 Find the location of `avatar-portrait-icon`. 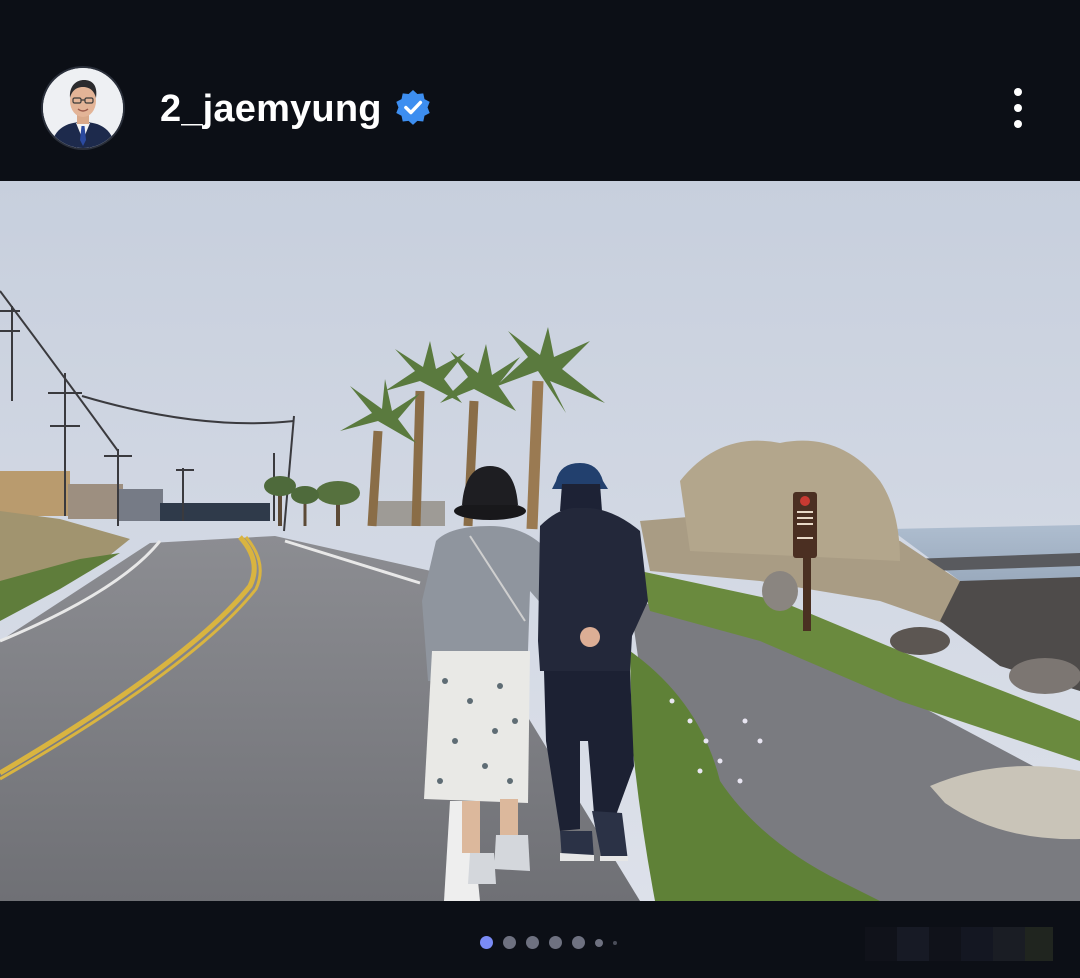

avatar-portrait-icon is located at coordinates (83, 108).